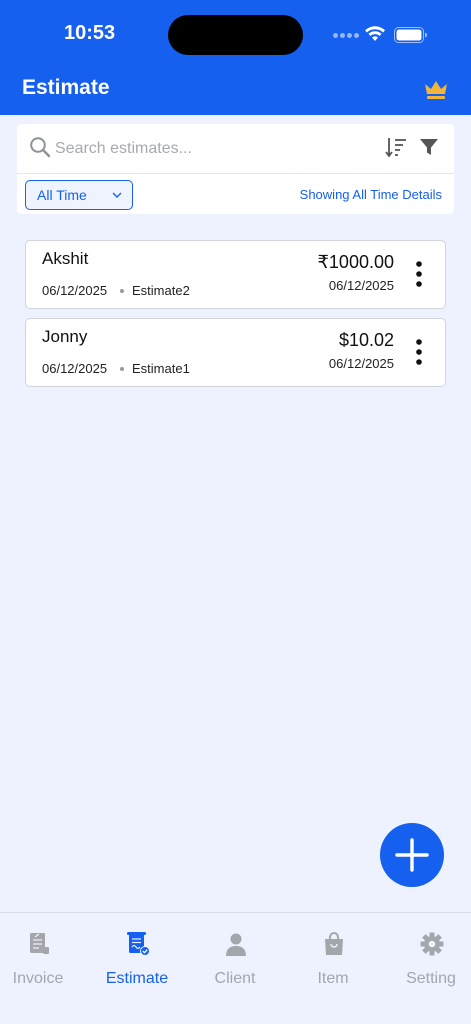 Image resolution: width=471 pixels, height=1024 pixels. I want to click on tab-client: Client, so click(235, 958).